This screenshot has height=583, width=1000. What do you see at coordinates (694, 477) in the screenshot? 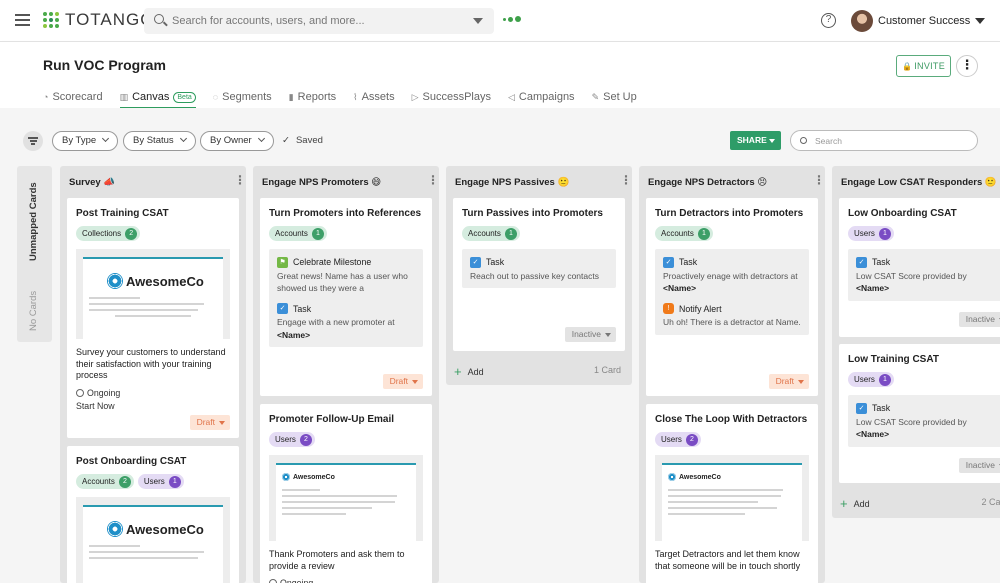
I see `awesomeco-logo: AwesomeCo` at bounding box center [694, 477].